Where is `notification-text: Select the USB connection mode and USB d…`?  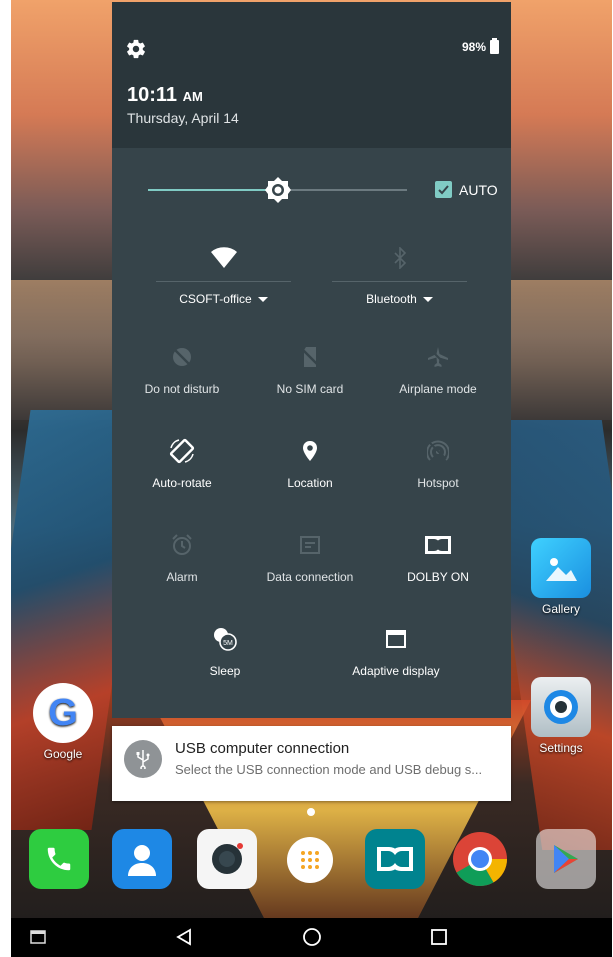 notification-text: Select the USB connection mode and USB d… is located at coordinates (329, 769).